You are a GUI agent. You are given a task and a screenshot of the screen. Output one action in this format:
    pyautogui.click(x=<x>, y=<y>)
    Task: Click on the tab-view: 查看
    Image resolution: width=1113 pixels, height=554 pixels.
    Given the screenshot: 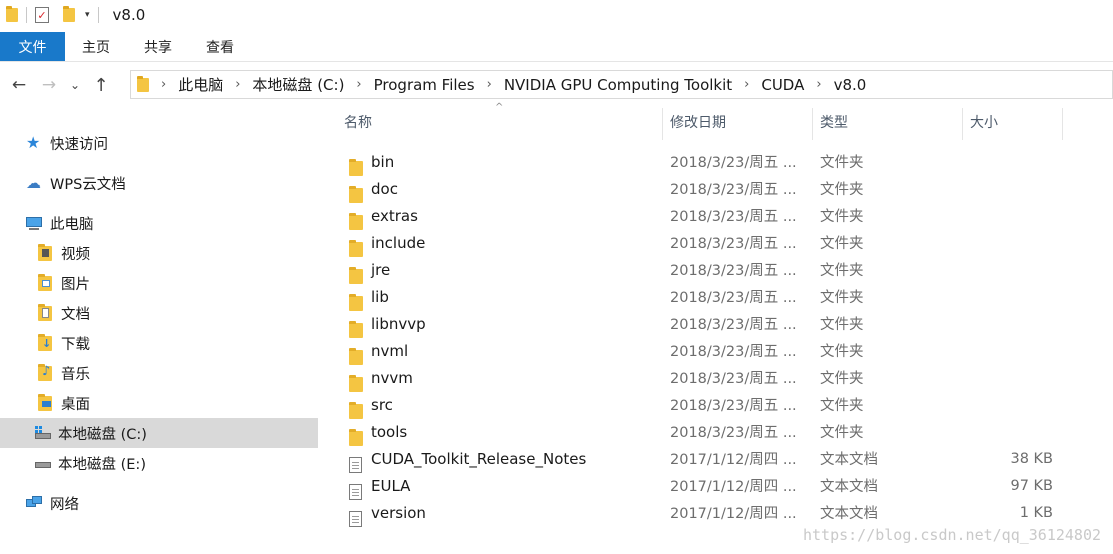 What is the action you would take?
    pyautogui.click(x=220, y=46)
    